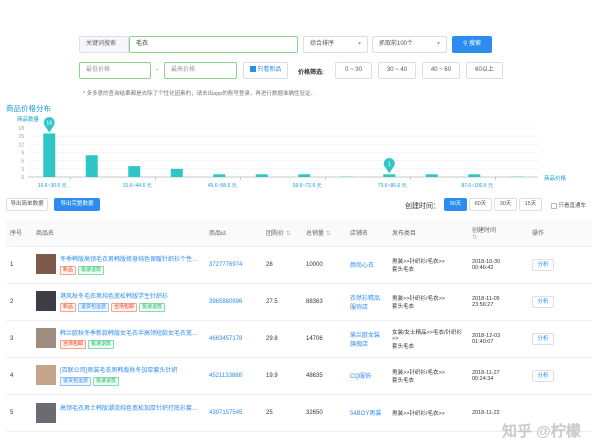  I want to click on product-tag: 新品, so click(68, 270).